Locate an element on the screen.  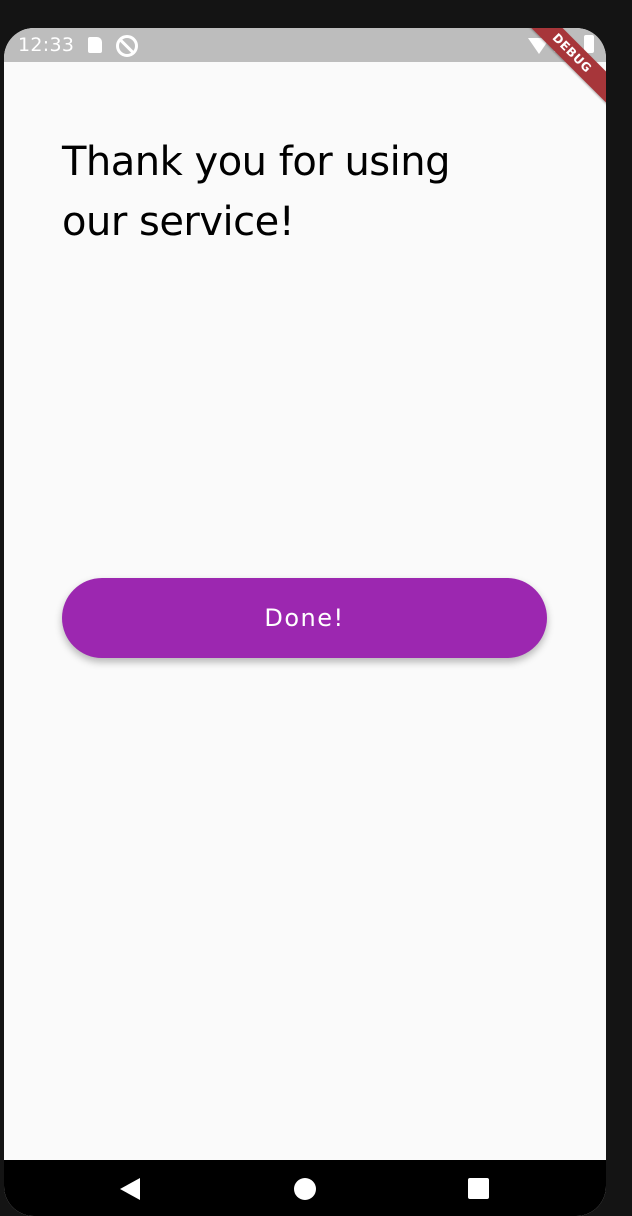
done-button: Done! is located at coordinates (304, 618).